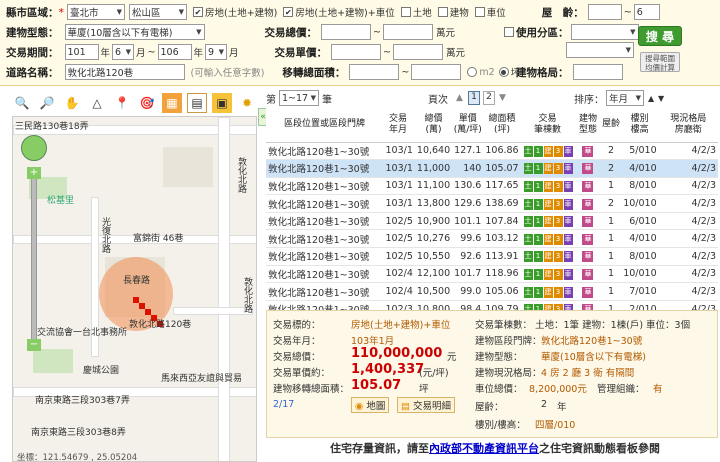  Describe the element at coordinates (489, 98) in the screenshot. I see `page-2: 2` at that location.